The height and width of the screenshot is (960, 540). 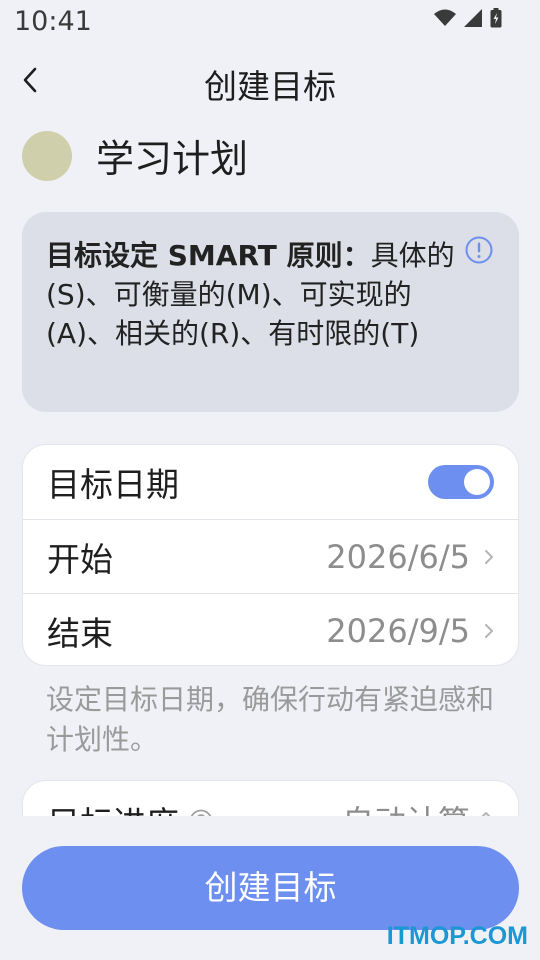 What do you see at coordinates (486, 814) in the screenshot?
I see `chevron-up-icon` at bounding box center [486, 814].